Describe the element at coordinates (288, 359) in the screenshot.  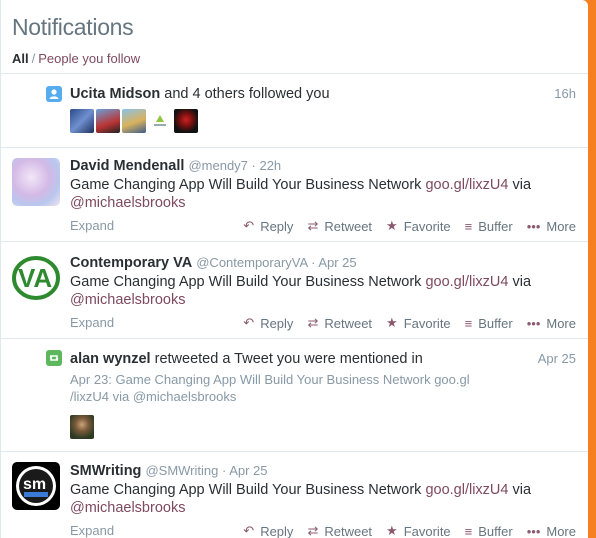
I see `retweet-text: retweeted a Tweet you were mentioned in` at that location.